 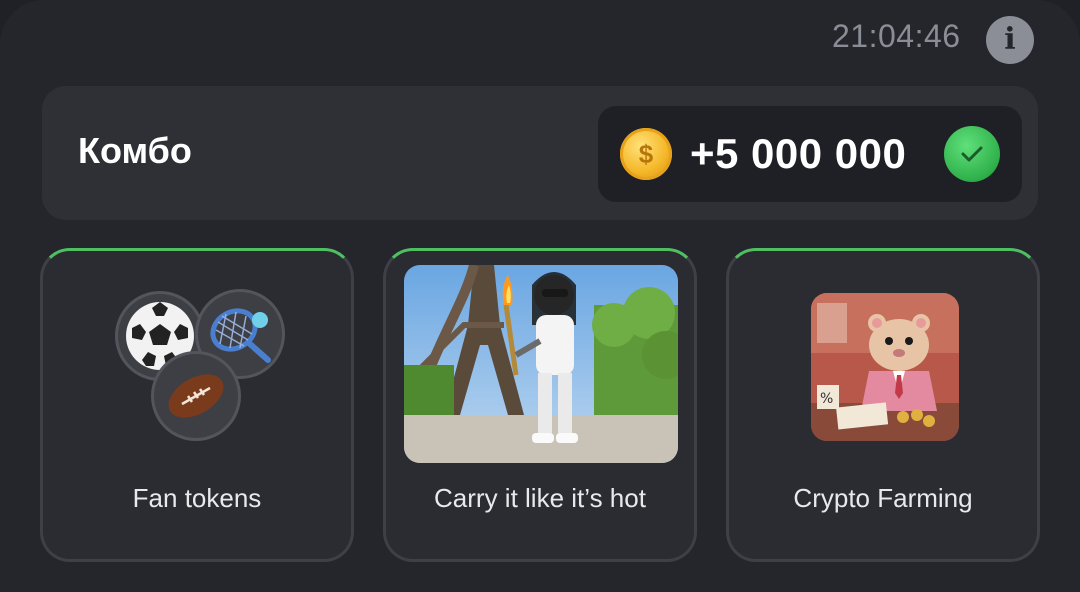 What do you see at coordinates (197, 498) in the screenshot?
I see `card-label: Fan tokens` at bounding box center [197, 498].